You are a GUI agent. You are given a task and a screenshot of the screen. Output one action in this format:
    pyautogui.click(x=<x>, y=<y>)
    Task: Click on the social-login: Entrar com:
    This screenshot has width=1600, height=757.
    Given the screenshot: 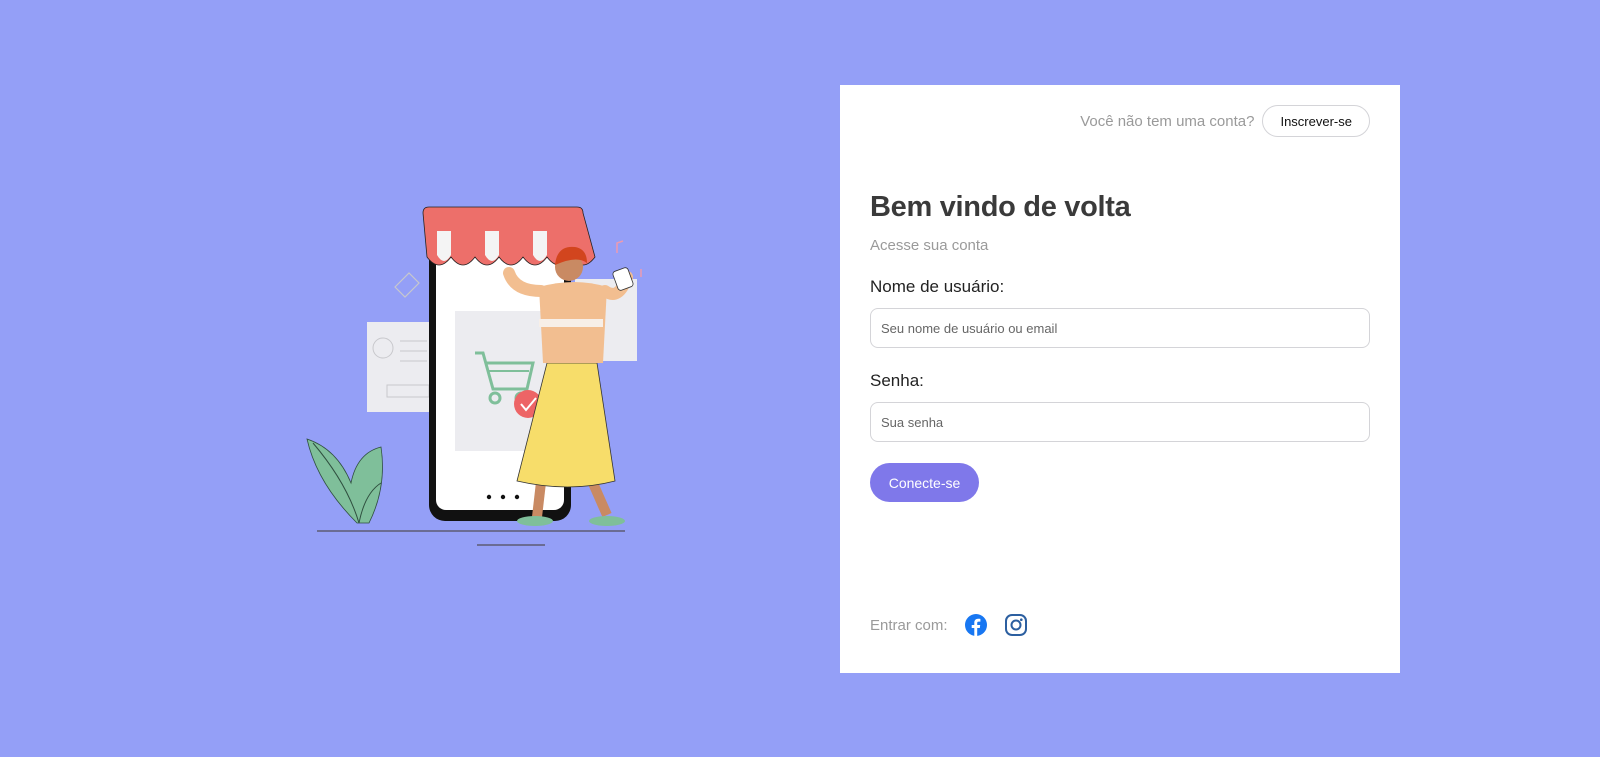 What is the action you would take?
    pyautogui.click(x=957, y=625)
    